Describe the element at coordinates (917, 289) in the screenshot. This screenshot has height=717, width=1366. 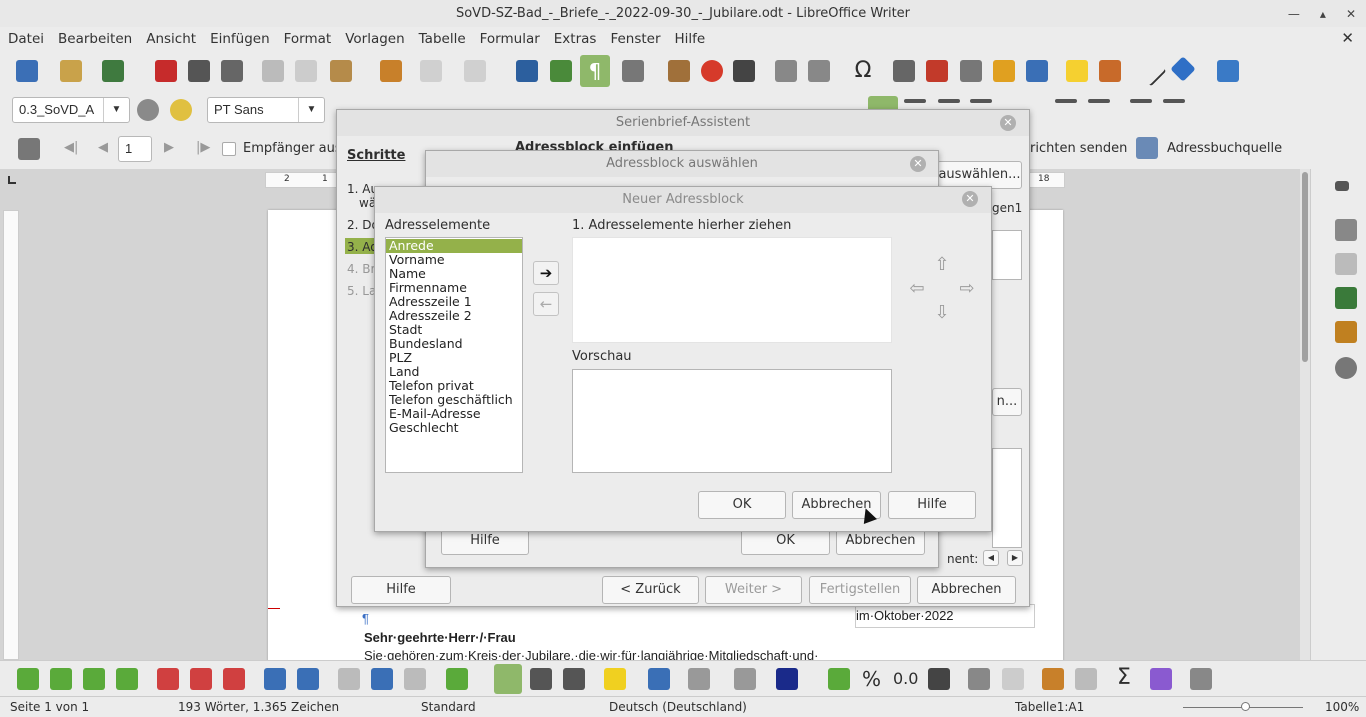
I see `move-left-icon: ⇦` at that location.